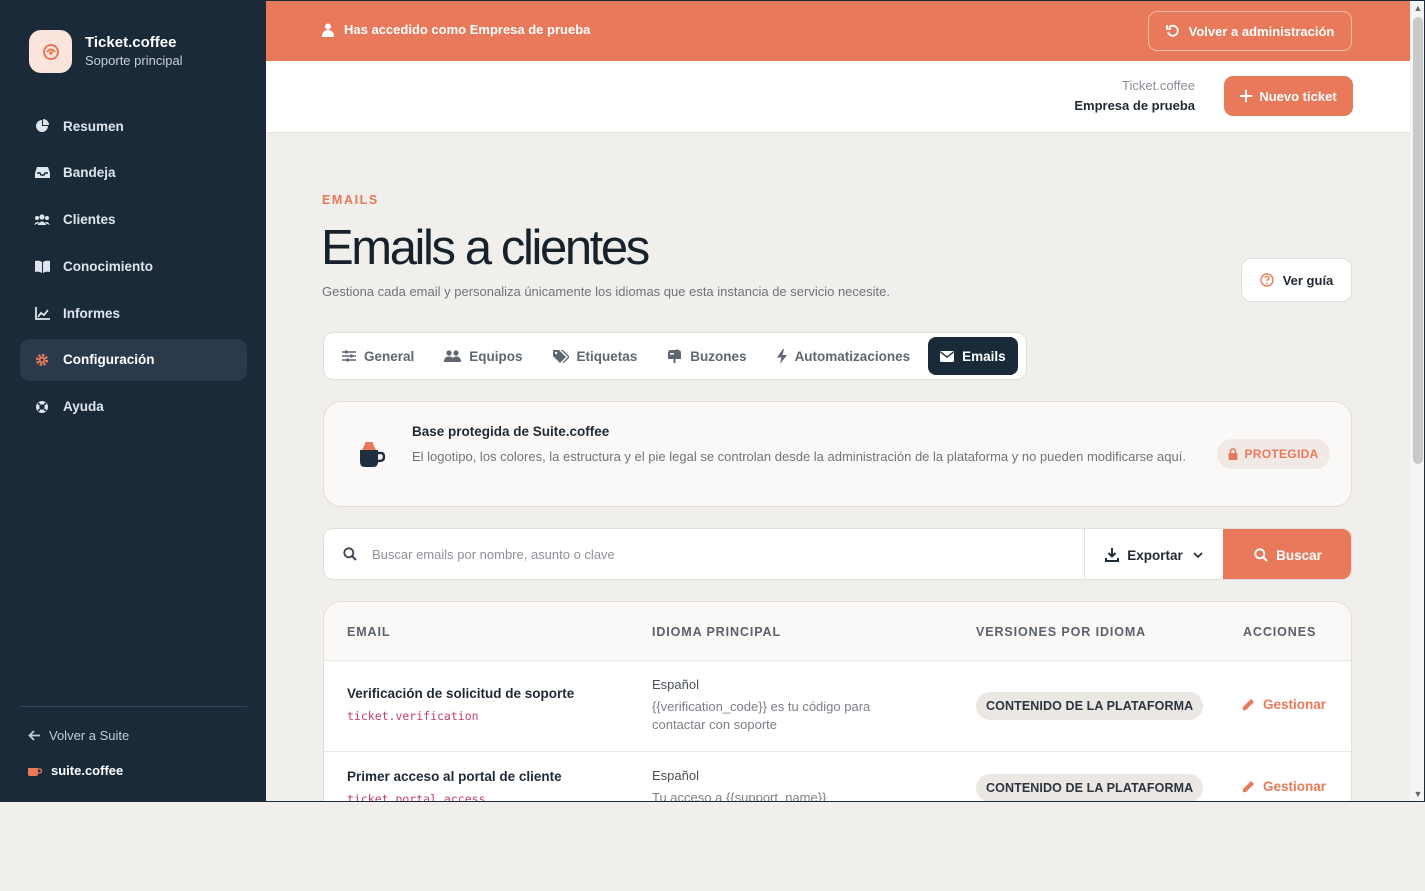 The height and width of the screenshot is (891, 1425). Describe the element at coordinates (595, 356) in the screenshot. I see `tab-etiquetas: Etiquetas` at that location.